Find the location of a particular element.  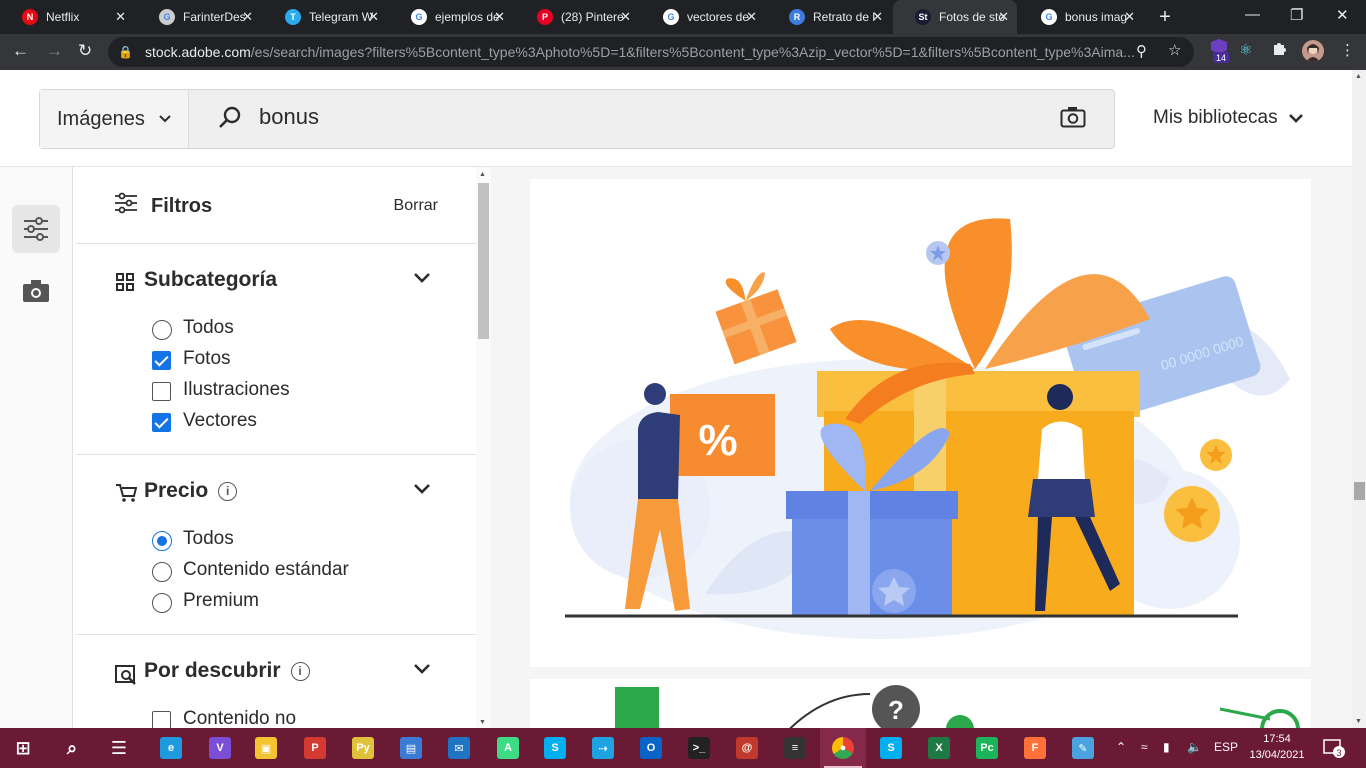

clear-filters-button: Borrar is located at coordinates (416, 206).